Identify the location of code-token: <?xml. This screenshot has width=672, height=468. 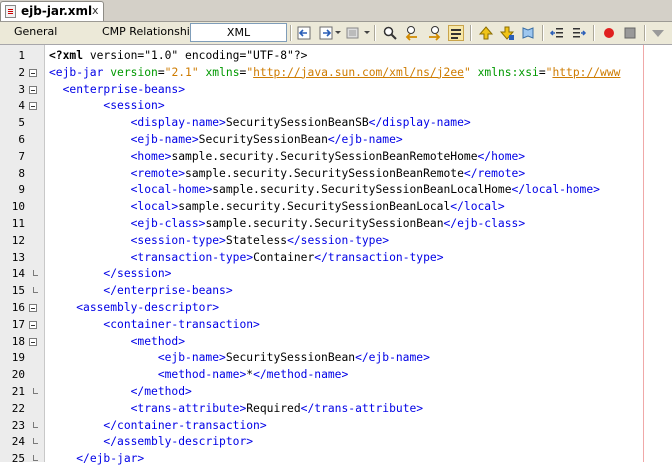
(66, 55).